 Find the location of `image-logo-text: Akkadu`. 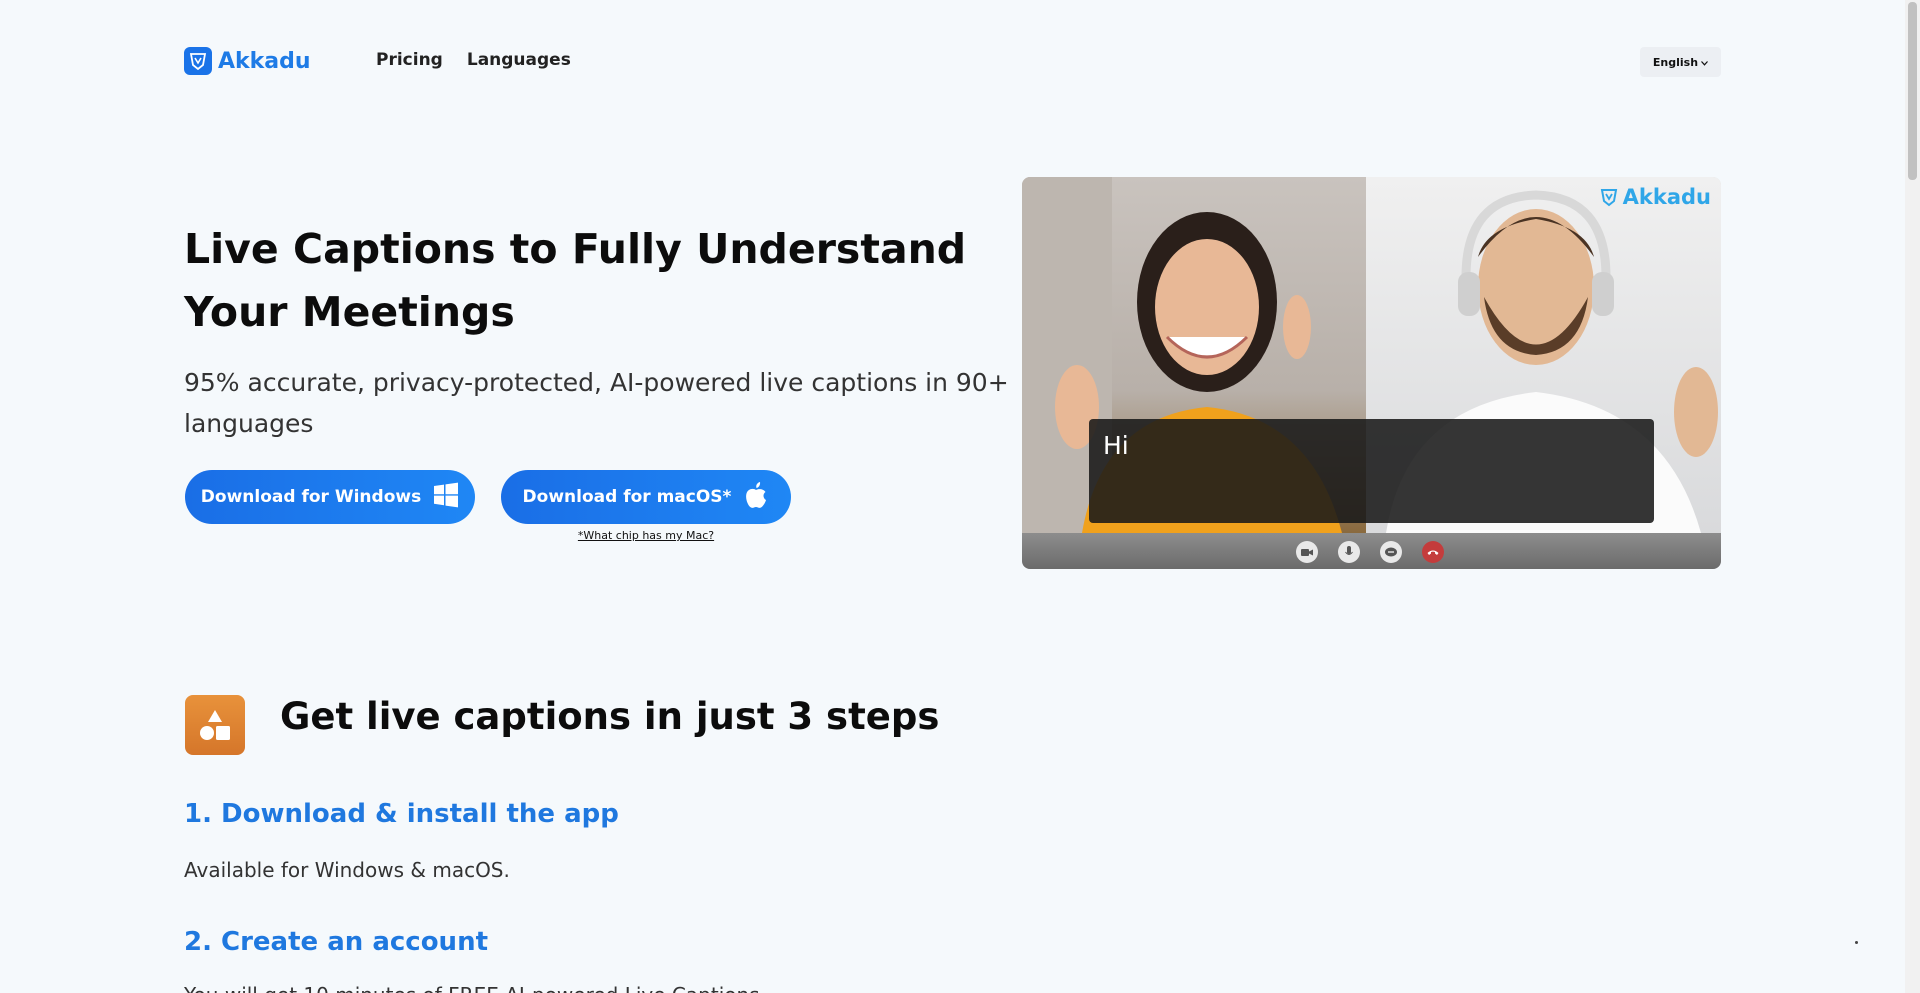

image-logo-text: Akkadu is located at coordinates (1666, 197).